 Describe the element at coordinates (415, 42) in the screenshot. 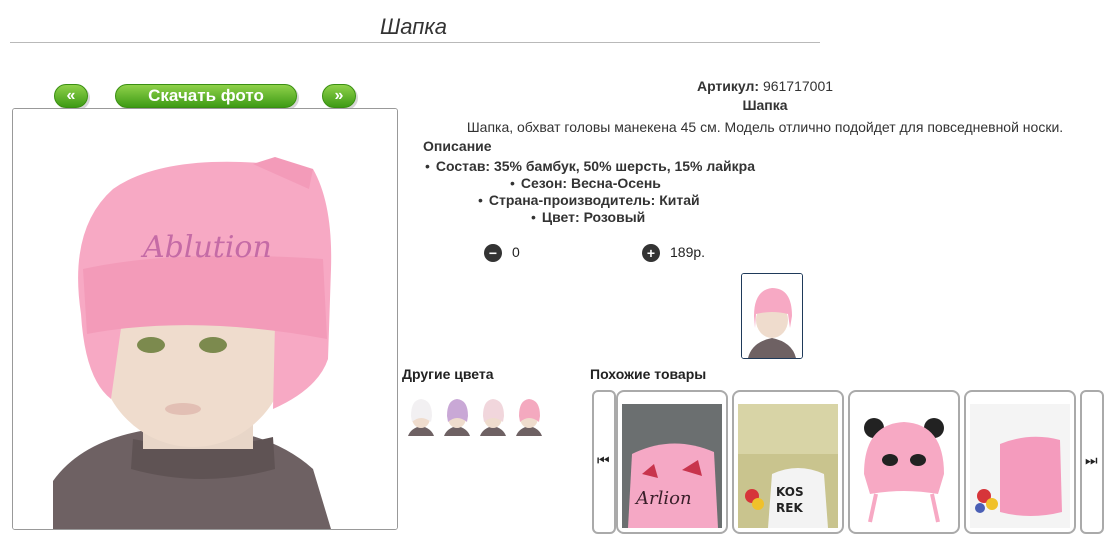

I see `title-divider` at that location.